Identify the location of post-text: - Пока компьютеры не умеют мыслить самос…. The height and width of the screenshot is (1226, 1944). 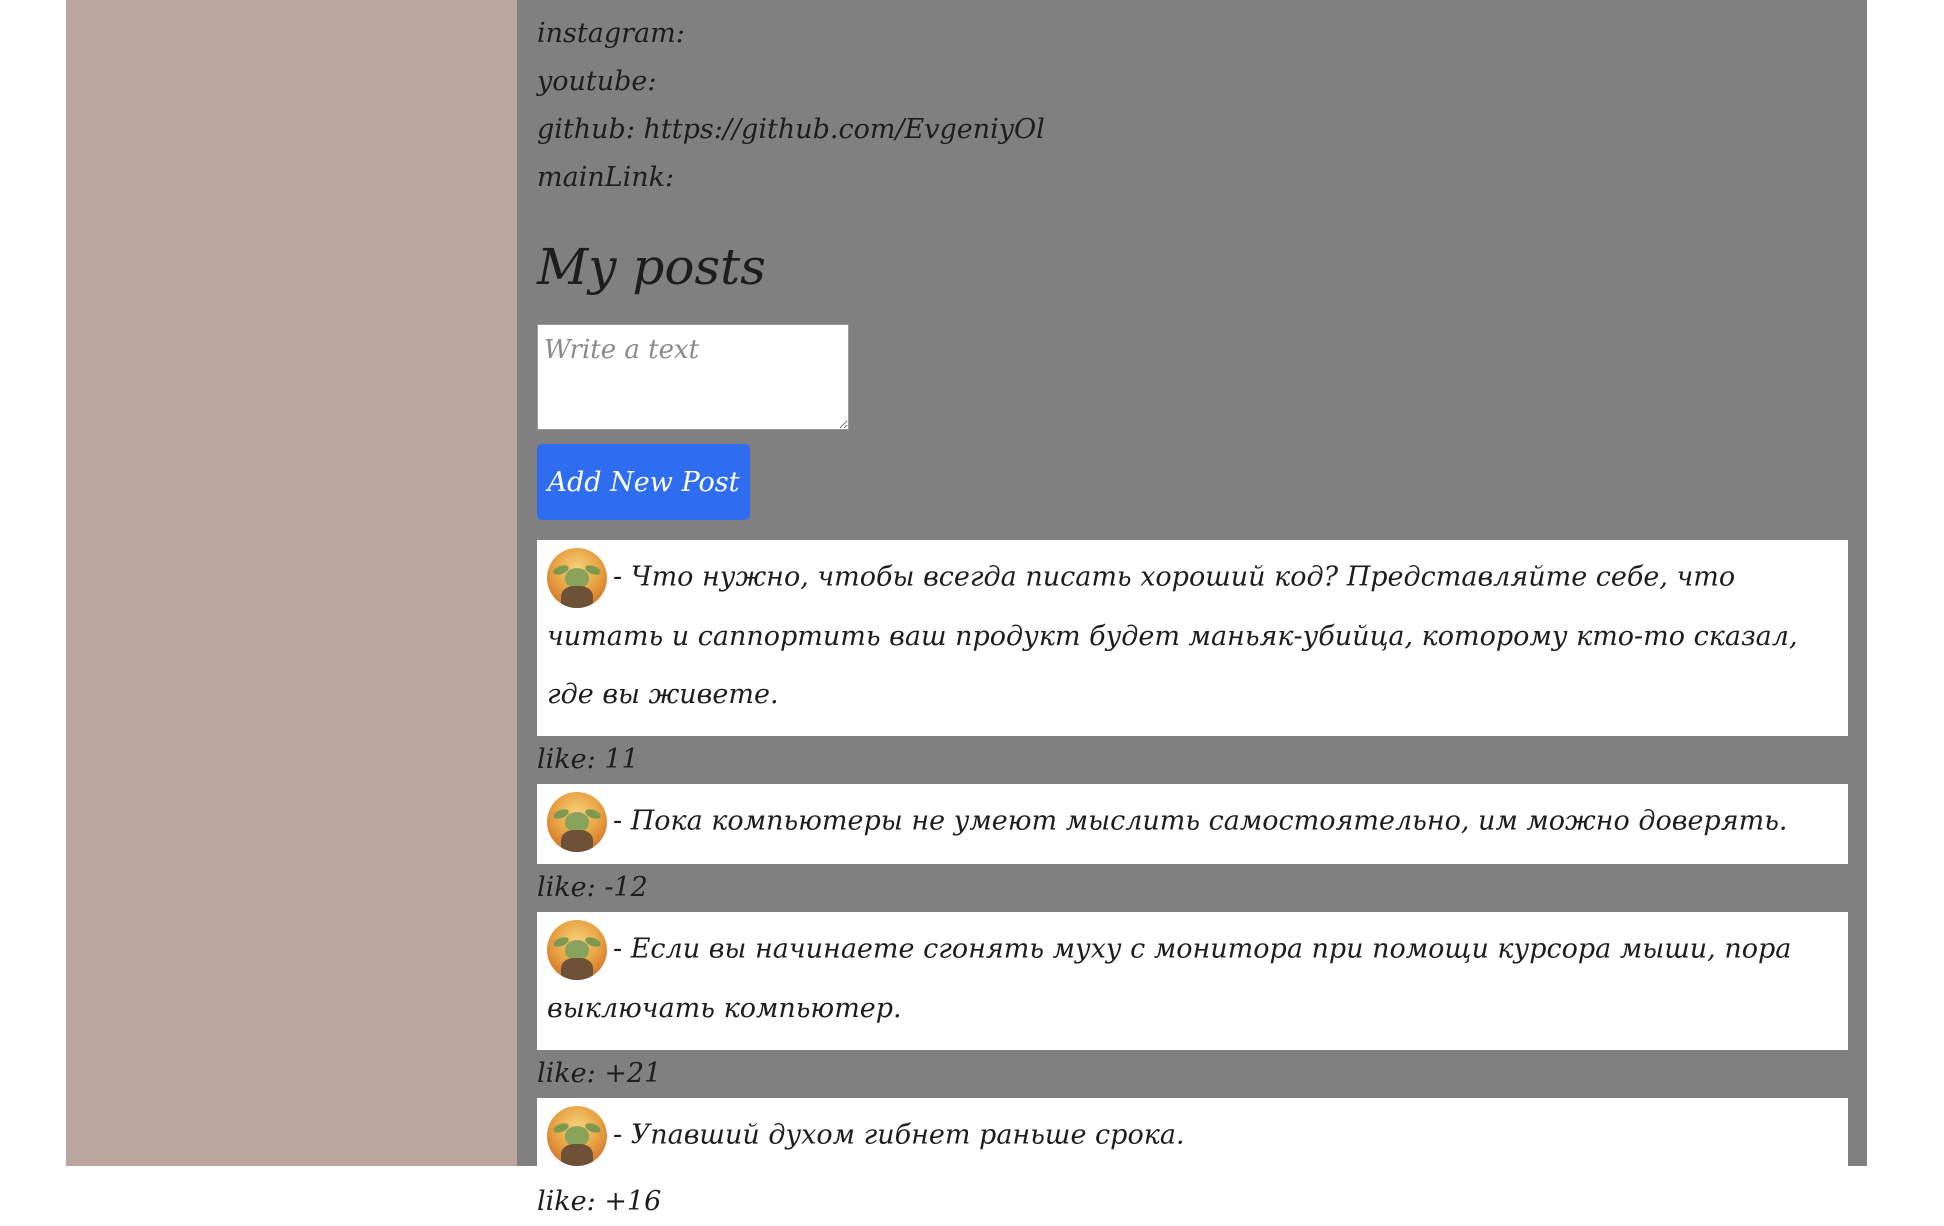
(1200, 821).